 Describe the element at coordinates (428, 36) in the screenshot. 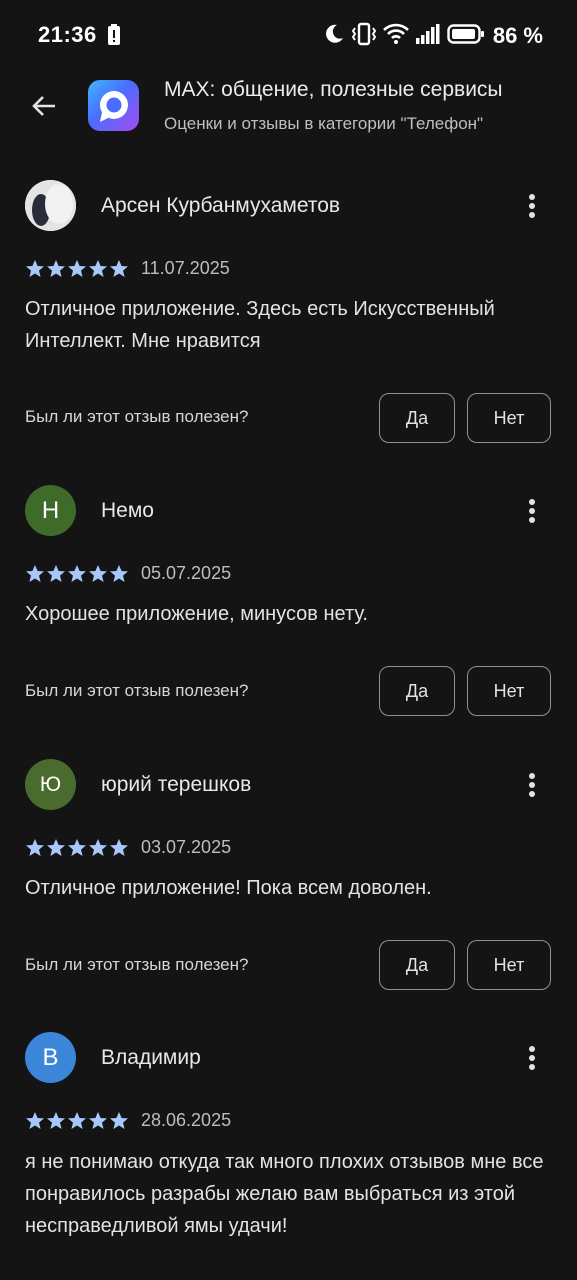

I see `signal-icon` at that location.